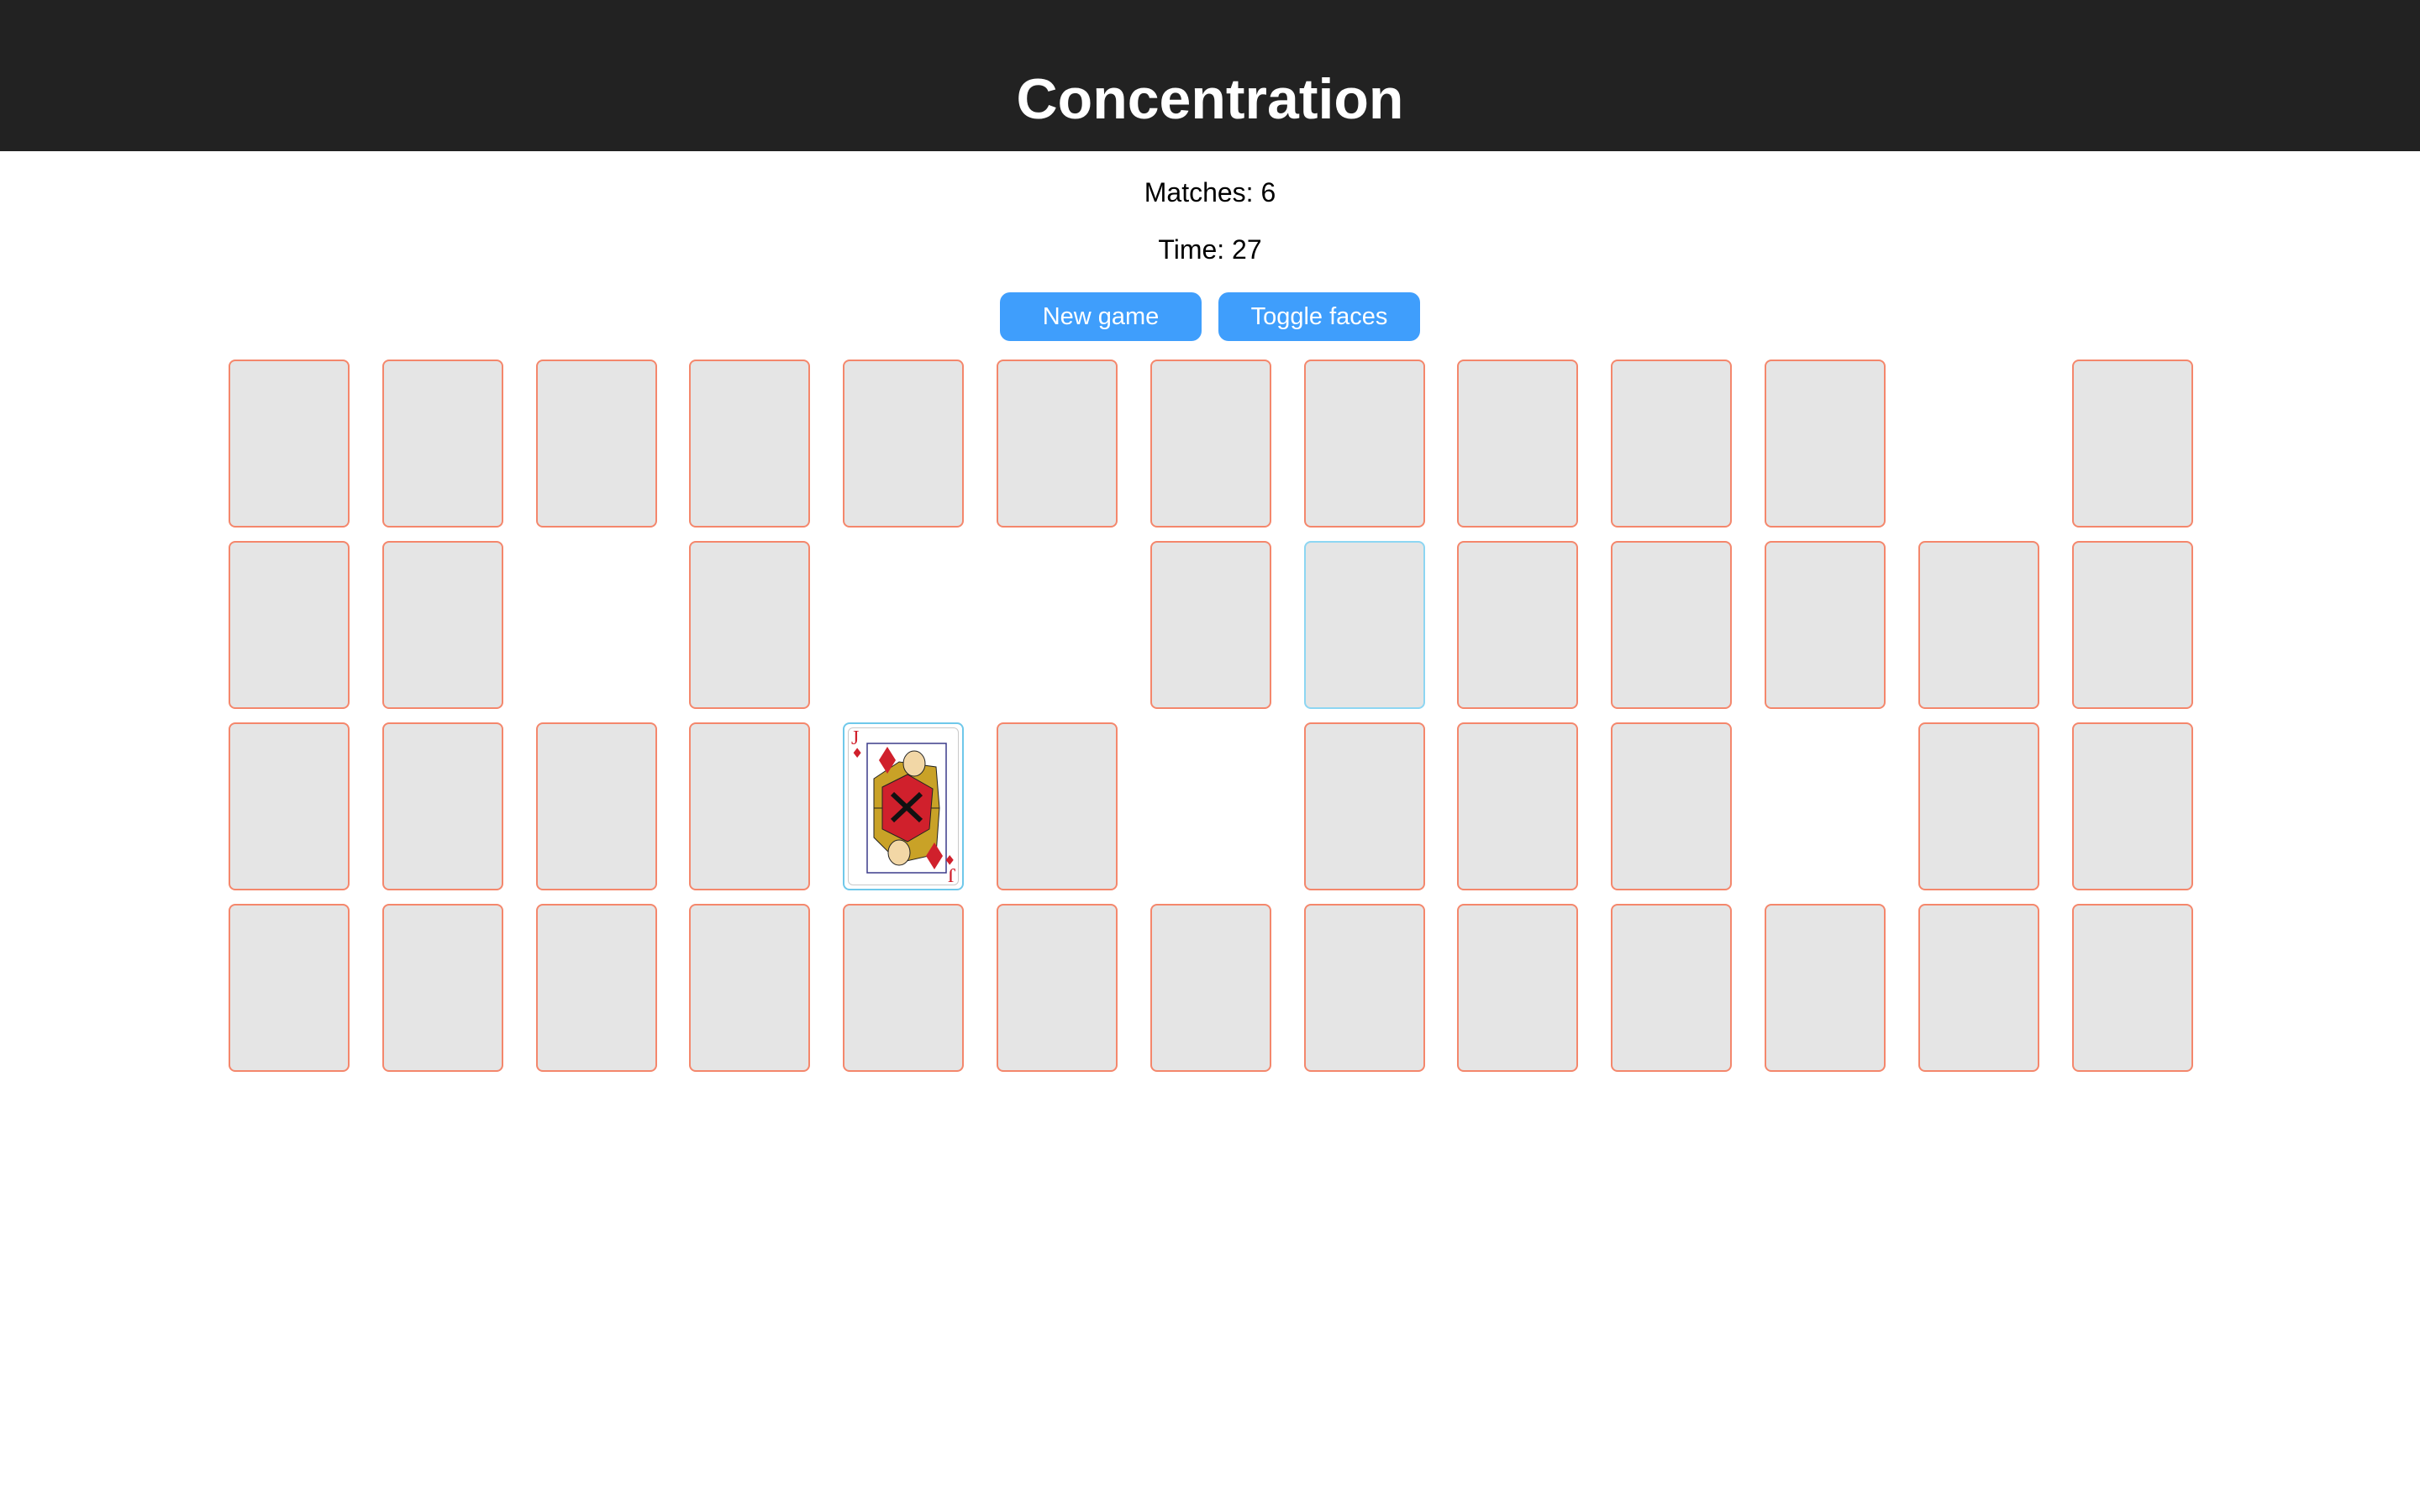  Describe the element at coordinates (1210, 192) in the screenshot. I see `matches-counter: Matches: 6` at that location.